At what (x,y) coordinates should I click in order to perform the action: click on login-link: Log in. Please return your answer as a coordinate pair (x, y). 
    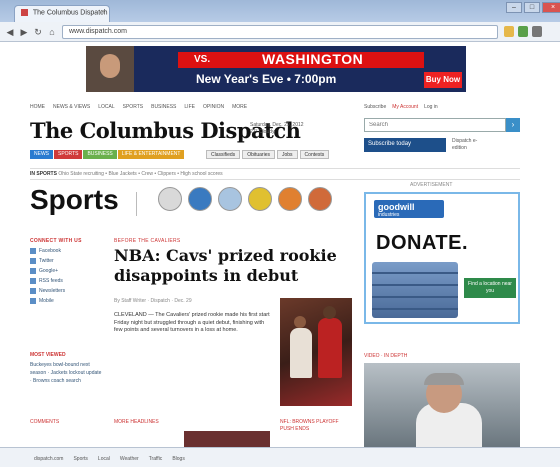
    Looking at the image, I should click on (431, 107).